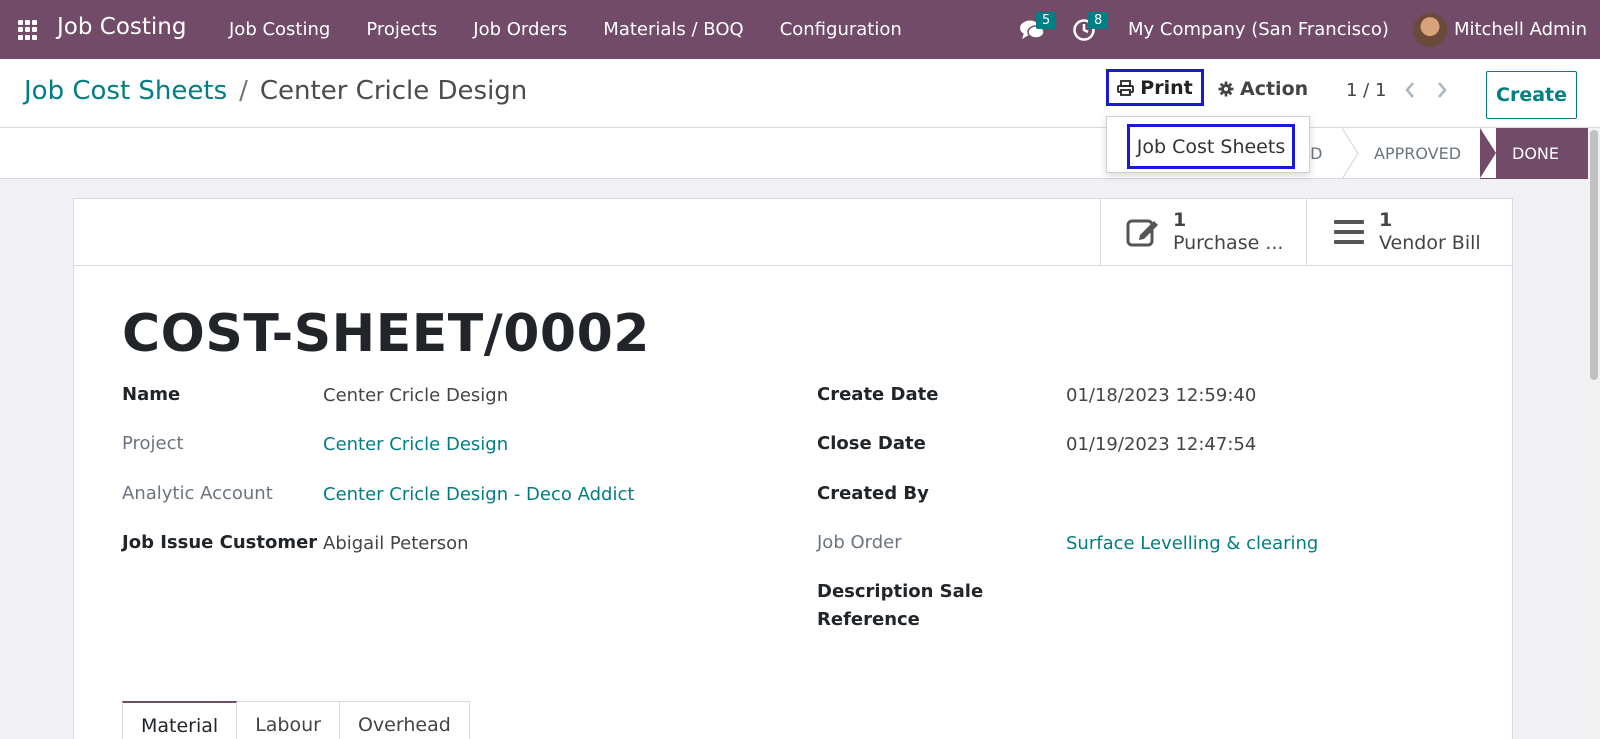 The image size is (1600, 739). Describe the element at coordinates (220, 542) in the screenshot. I see `job-issue-customer-label: Job Issue Customer` at that location.